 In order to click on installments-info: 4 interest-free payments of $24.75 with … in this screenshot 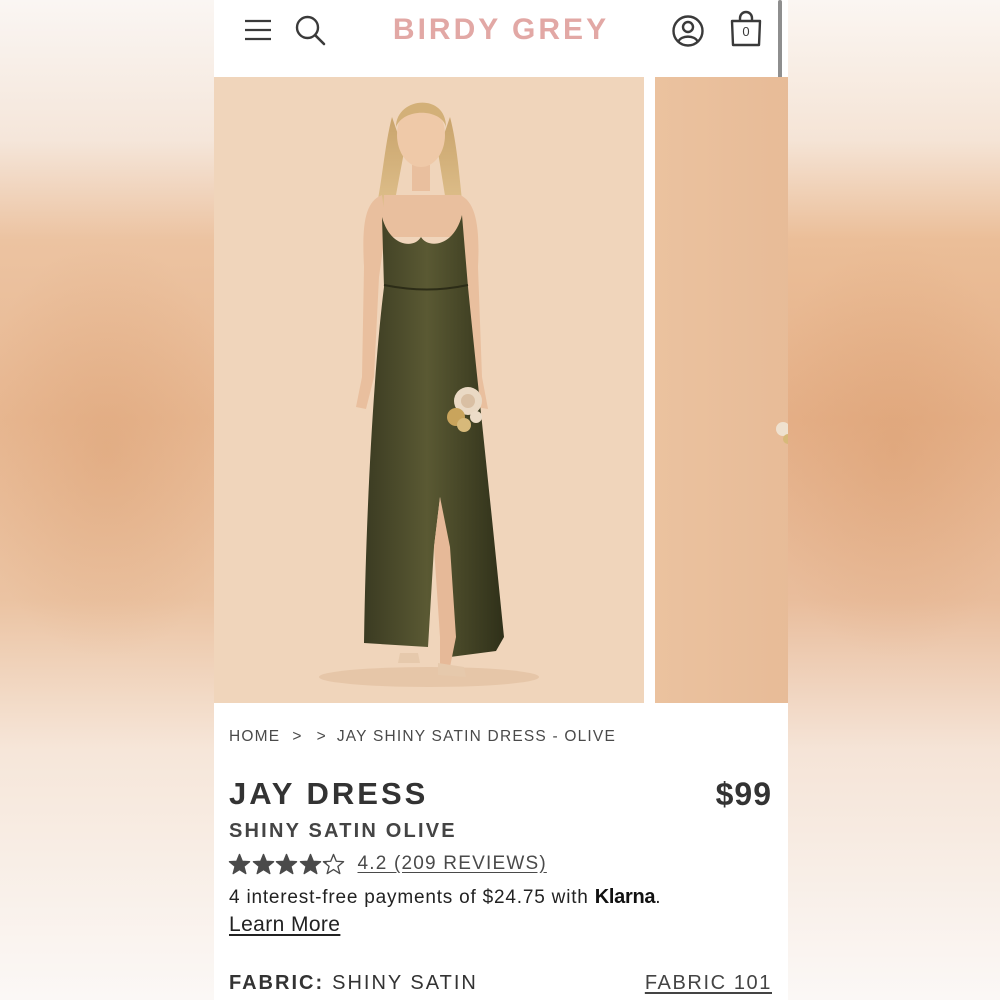, I will do `click(445, 897)`.